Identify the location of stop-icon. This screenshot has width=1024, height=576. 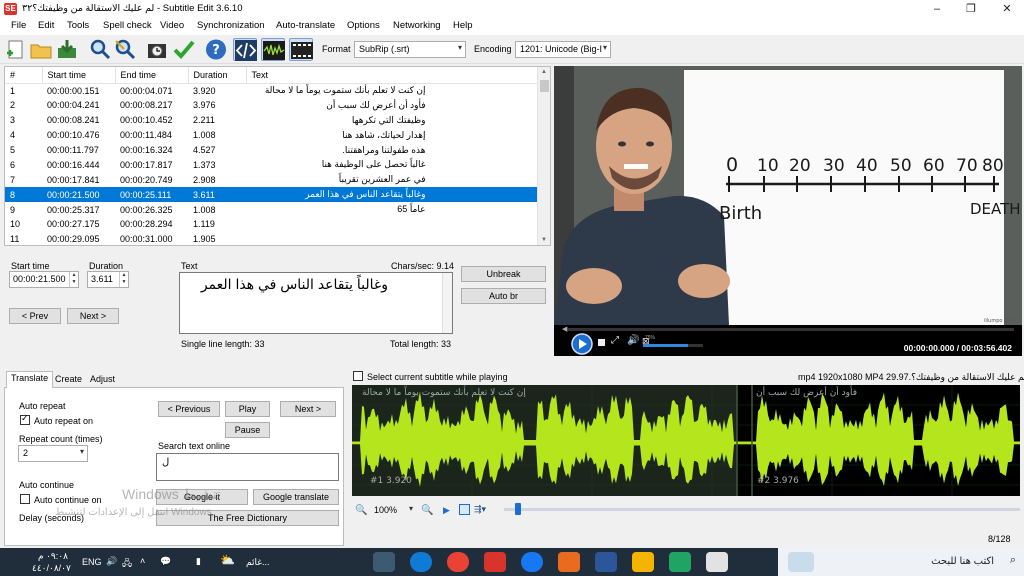
(601, 342).